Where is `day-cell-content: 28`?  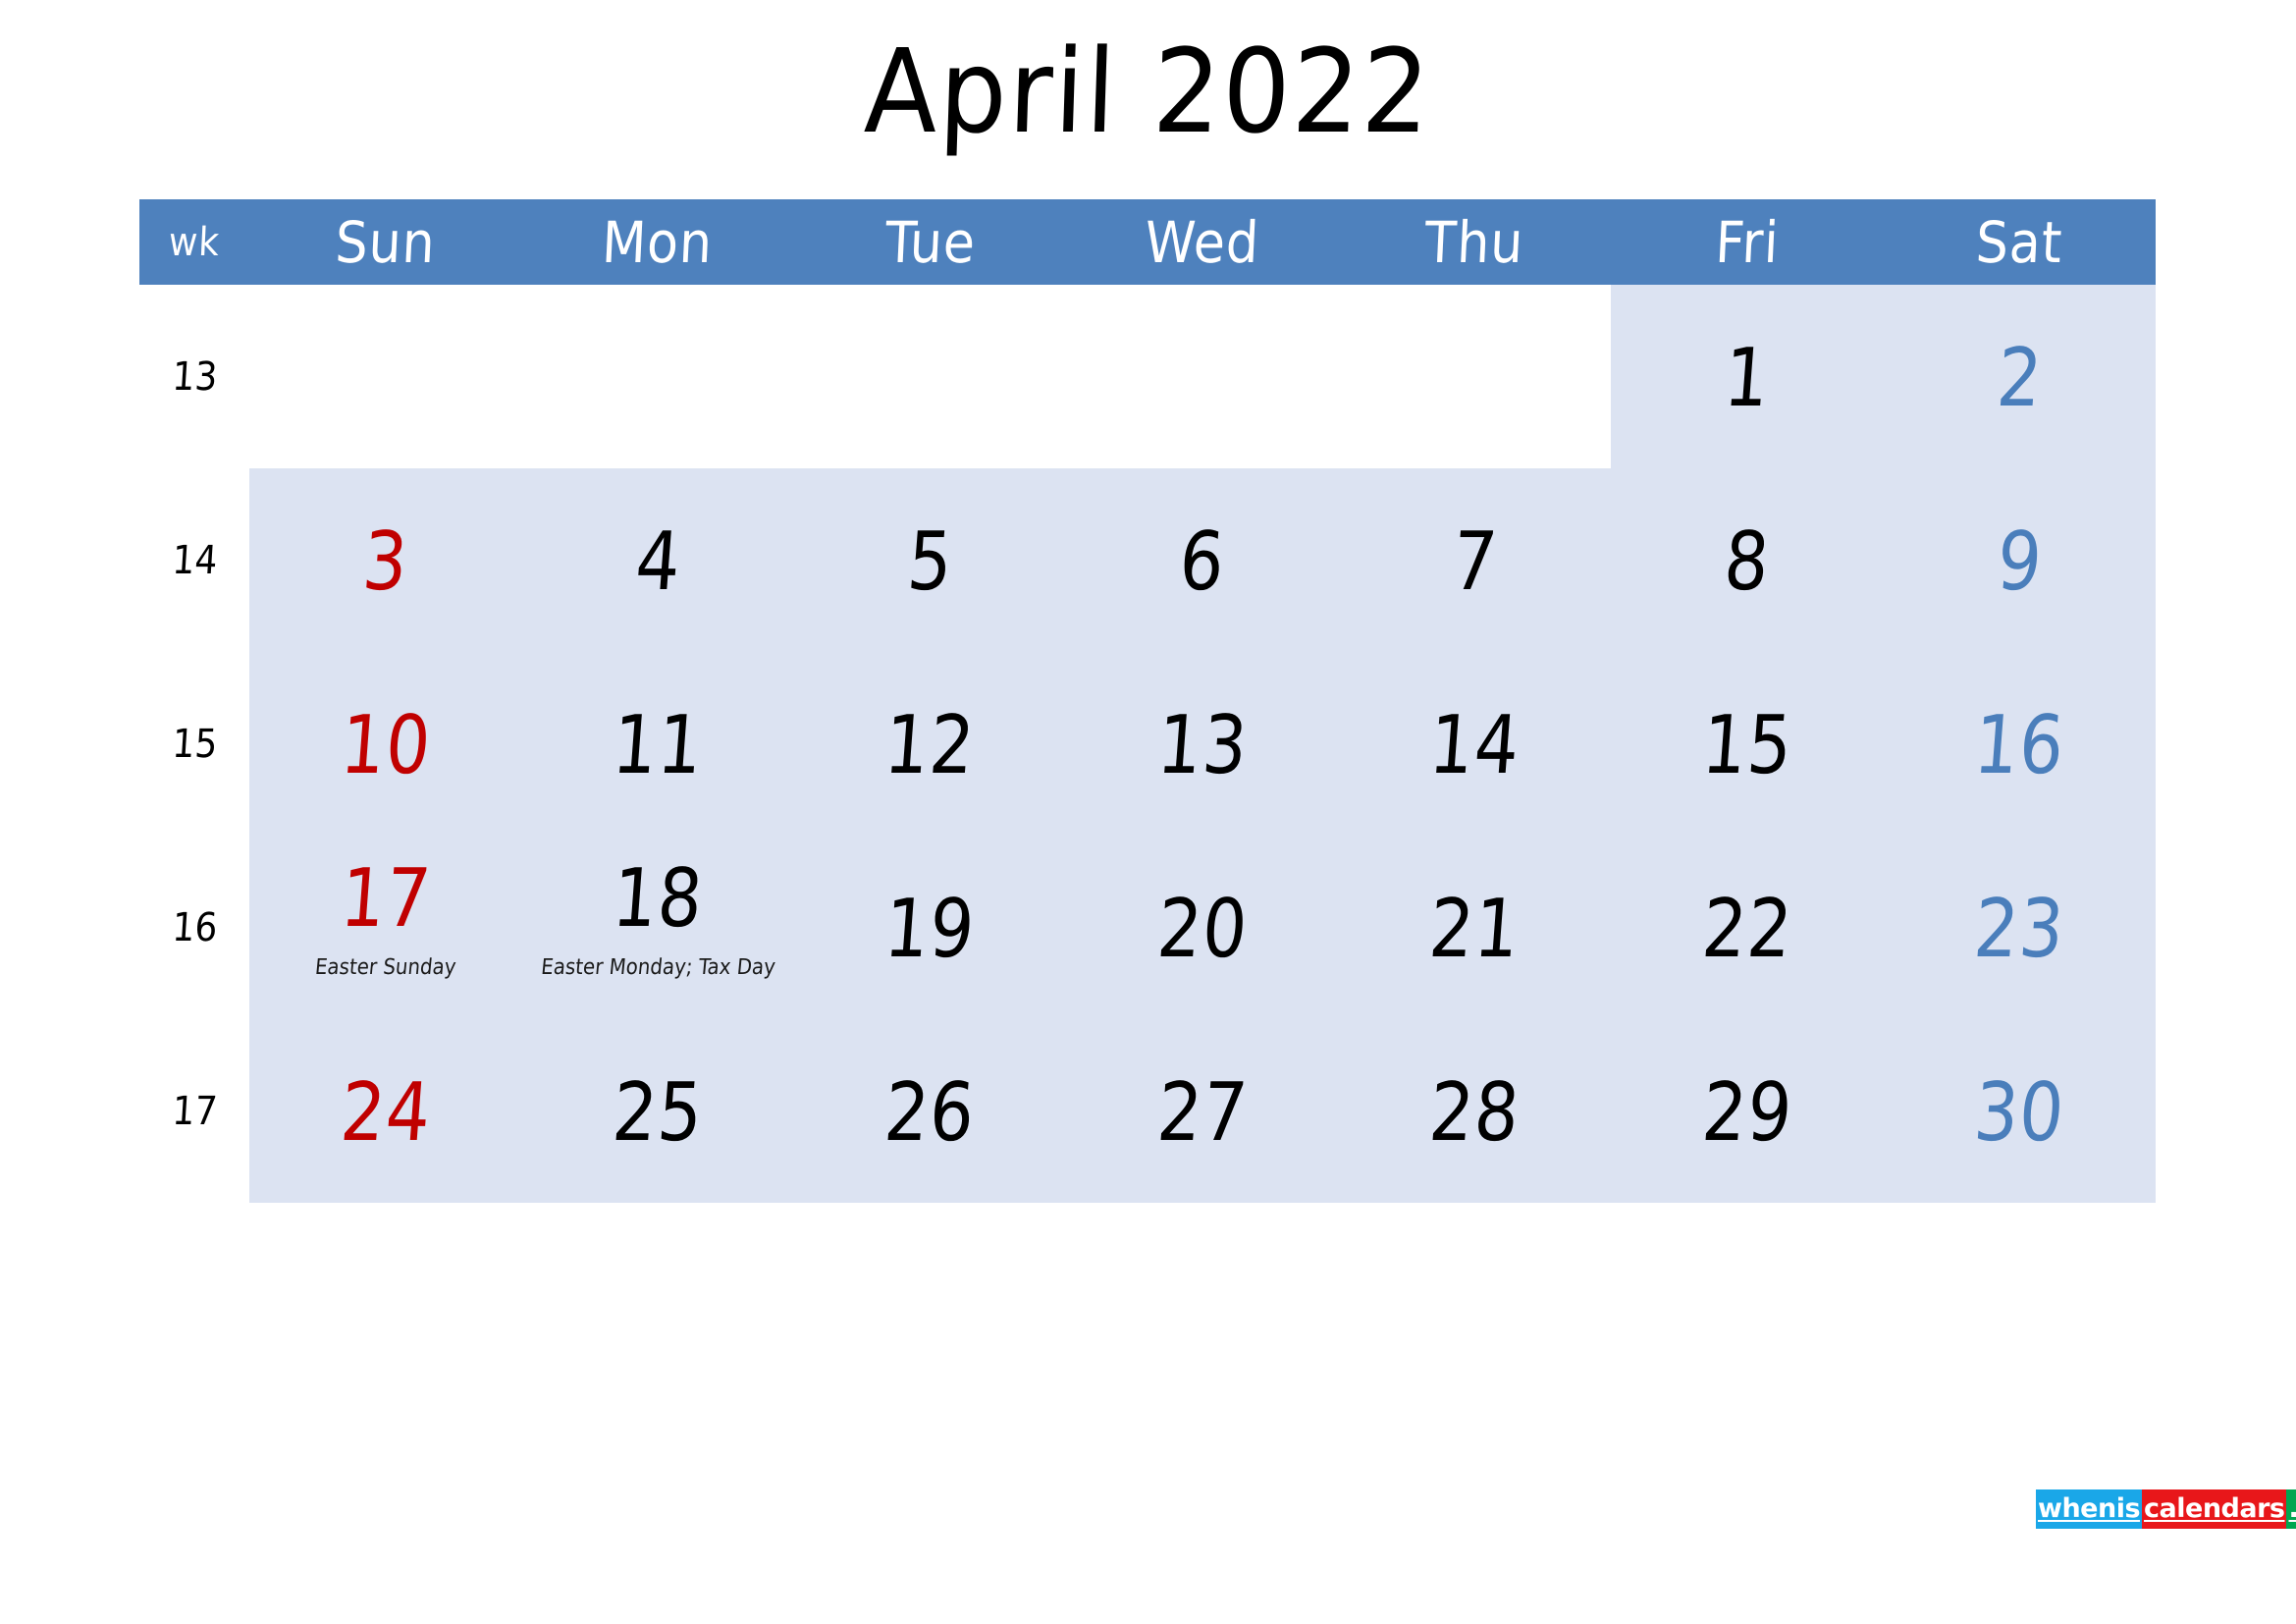
day-cell-content: 28 is located at coordinates (1475, 1111).